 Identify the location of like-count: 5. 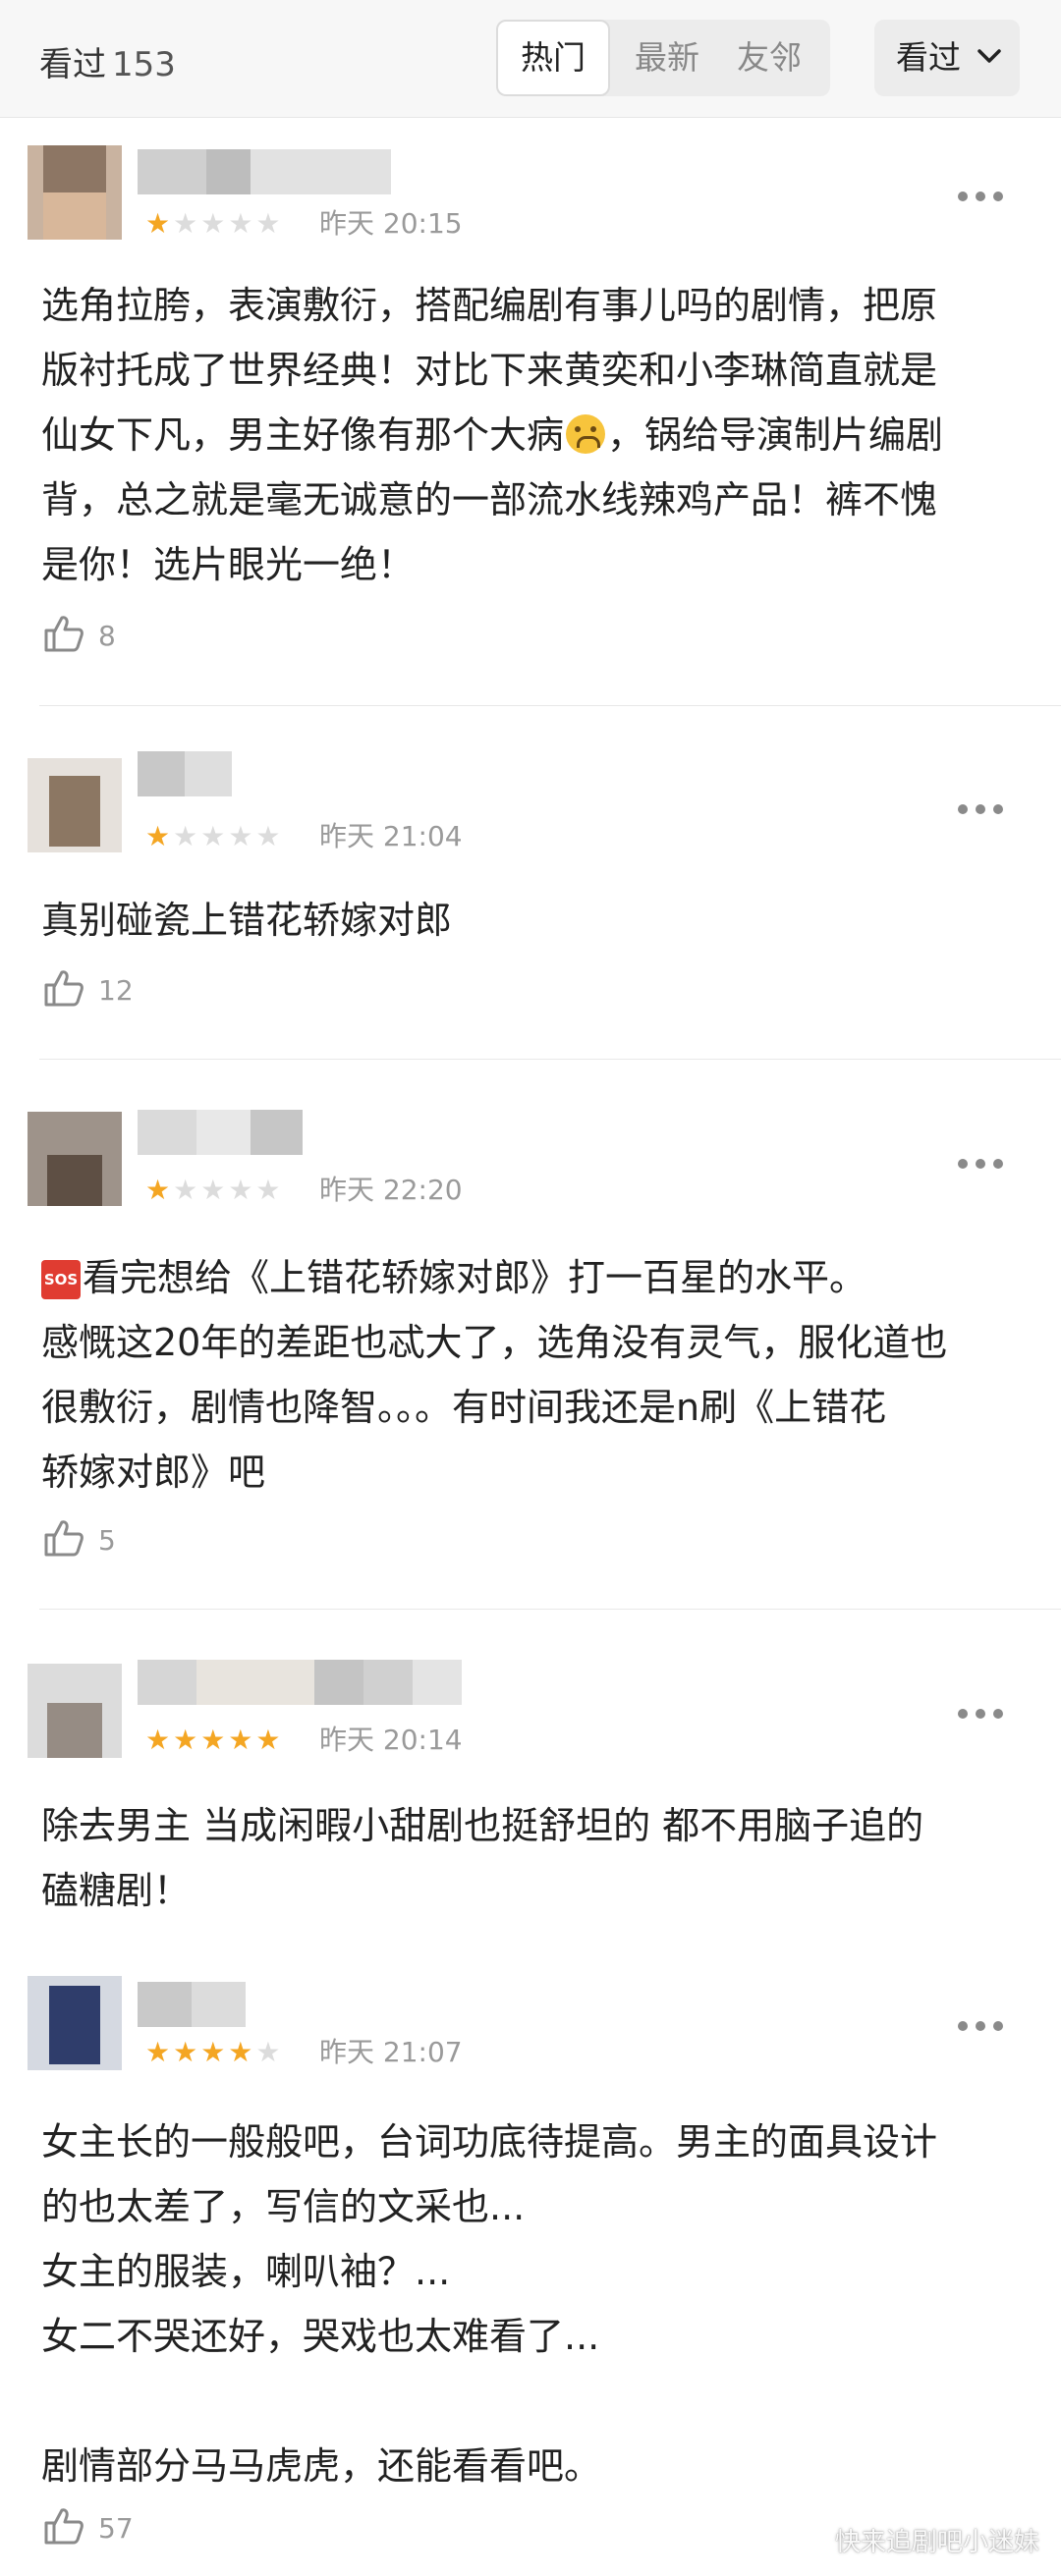
(107, 1540).